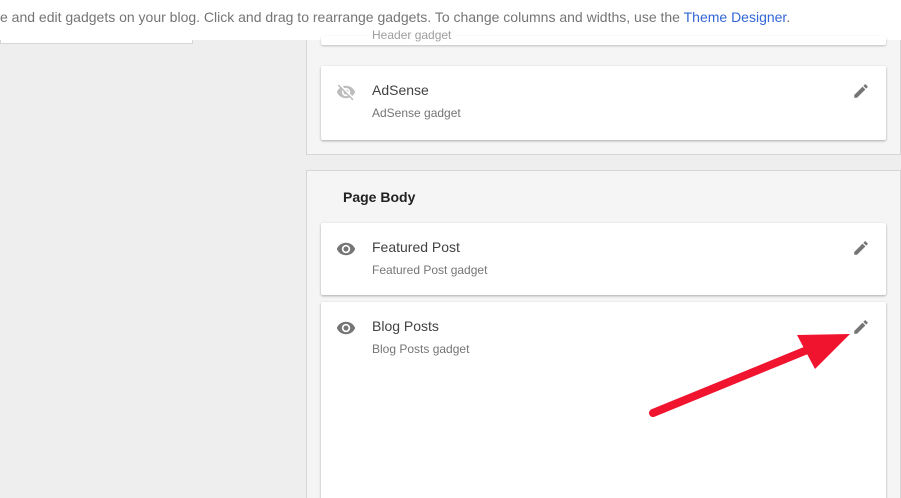  I want to click on section-title: Page Body, so click(379, 197).